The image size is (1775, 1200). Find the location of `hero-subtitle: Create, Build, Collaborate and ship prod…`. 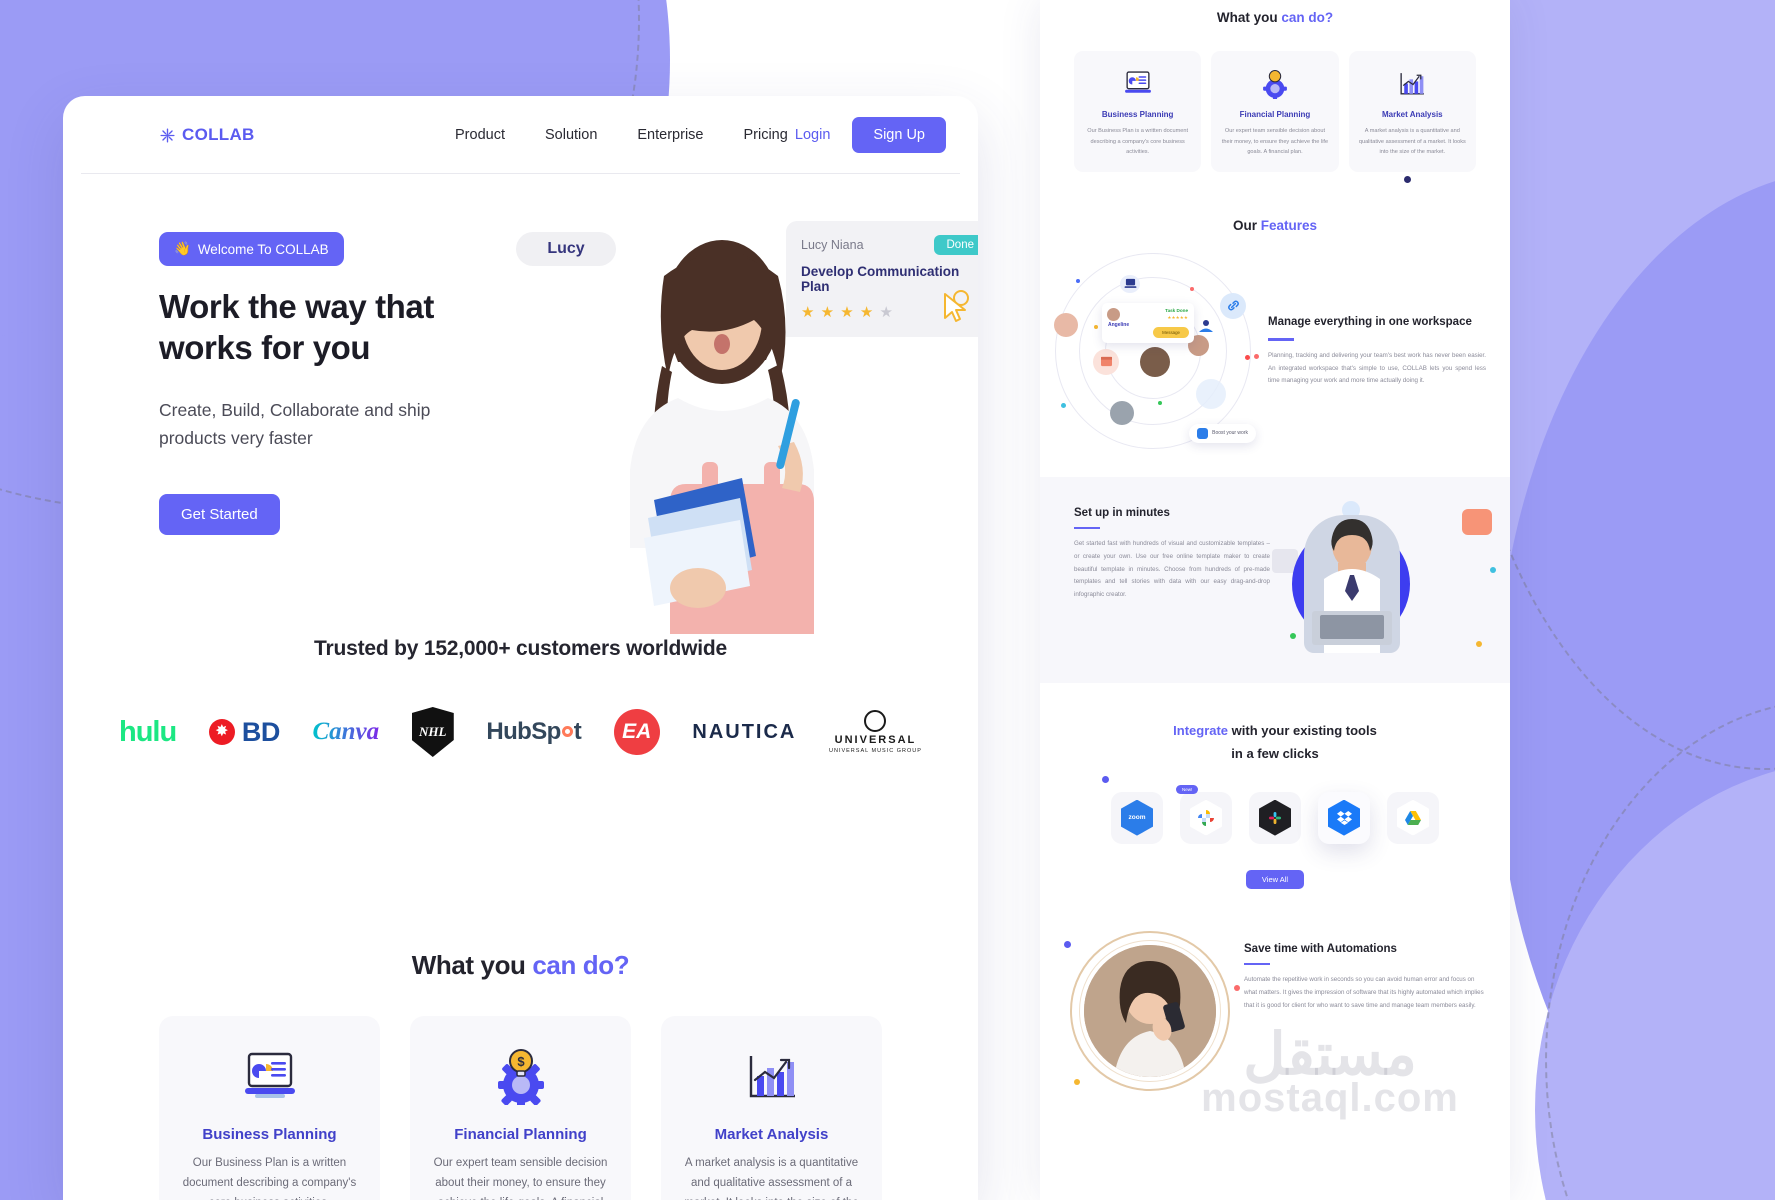

hero-subtitle: Create, Build, Collaborate and ship prod… is located at coordinates (295, 424).